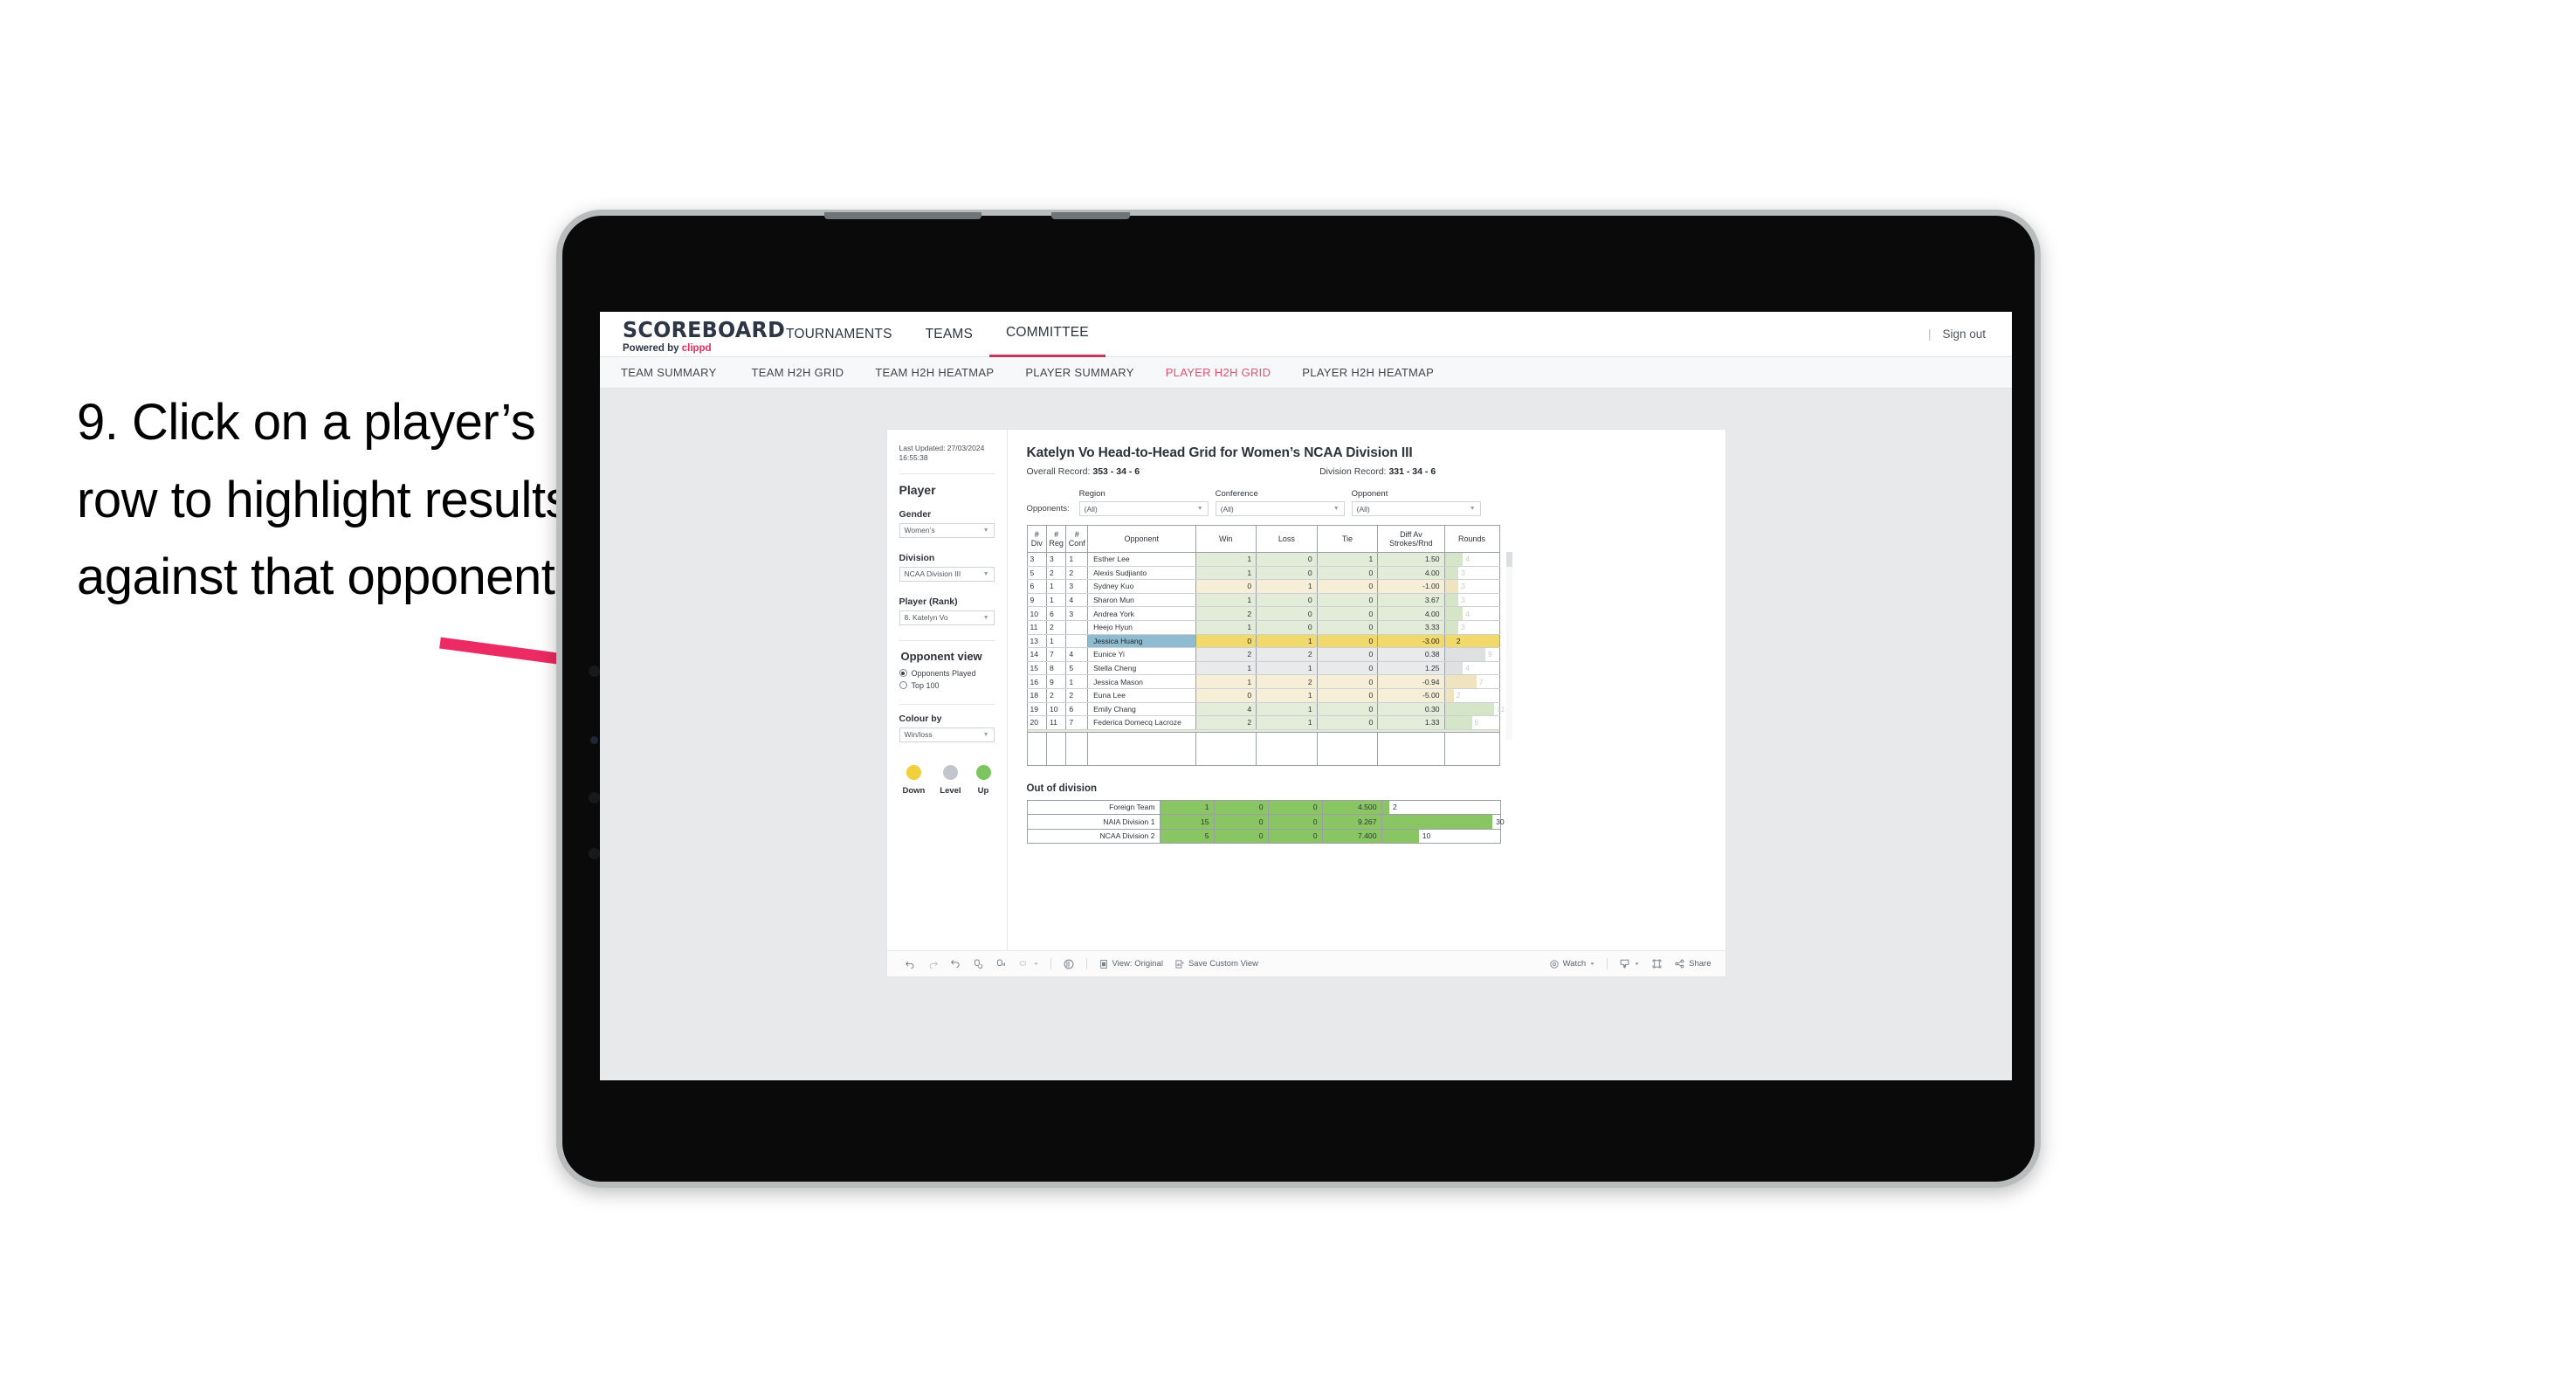 This screenshot has height=1386, width=2576. I want to click on table-row: 10 6 3 Andrea York 2 0 0 4.00 4, so click(1263, 613).